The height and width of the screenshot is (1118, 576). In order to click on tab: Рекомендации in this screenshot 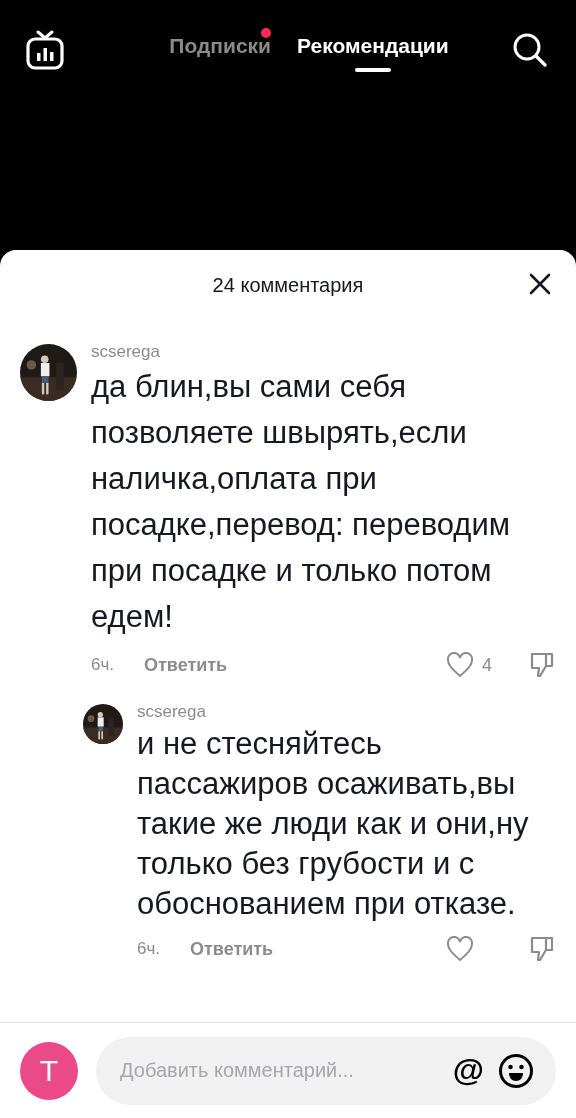, I will do `click(373, 52)`.